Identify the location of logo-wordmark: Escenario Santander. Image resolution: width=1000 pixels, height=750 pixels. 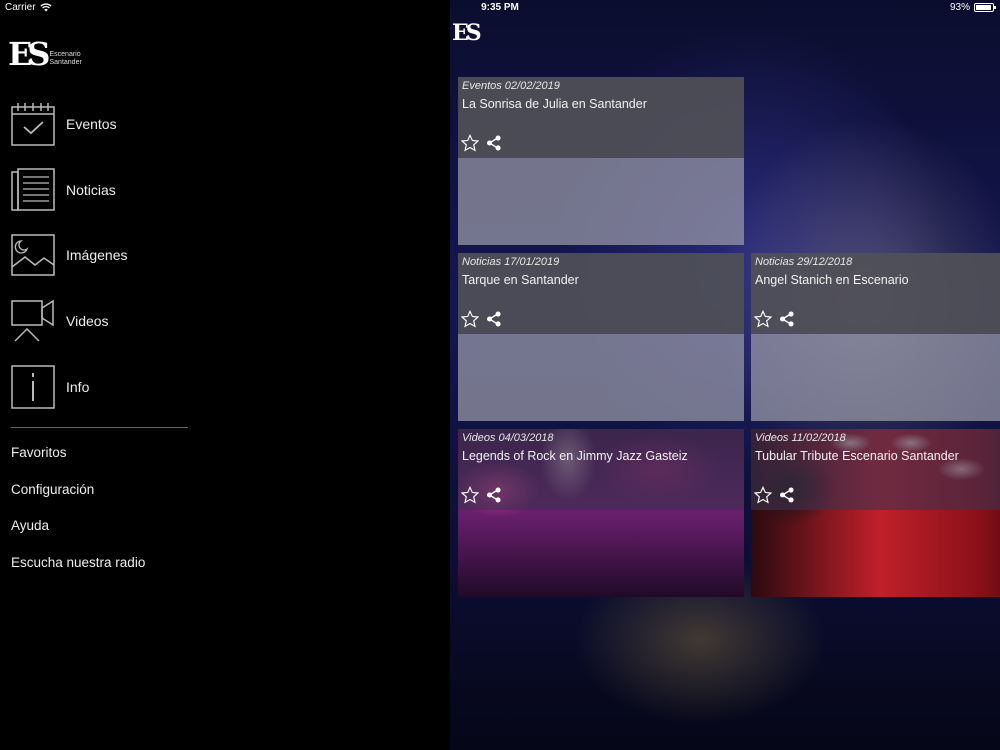
(66, 59).